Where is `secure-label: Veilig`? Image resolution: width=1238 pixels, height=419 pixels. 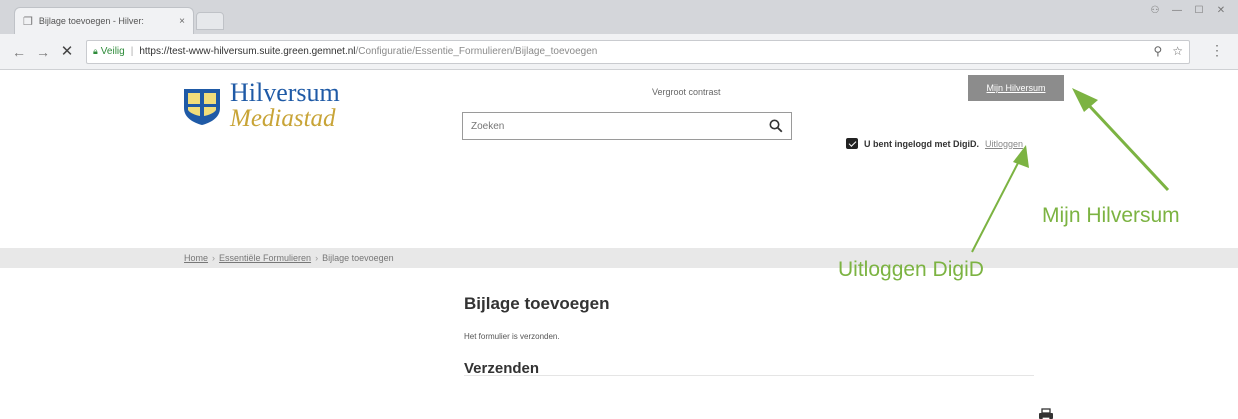
secure-label: Veilig is located at coordinates (112, 51).